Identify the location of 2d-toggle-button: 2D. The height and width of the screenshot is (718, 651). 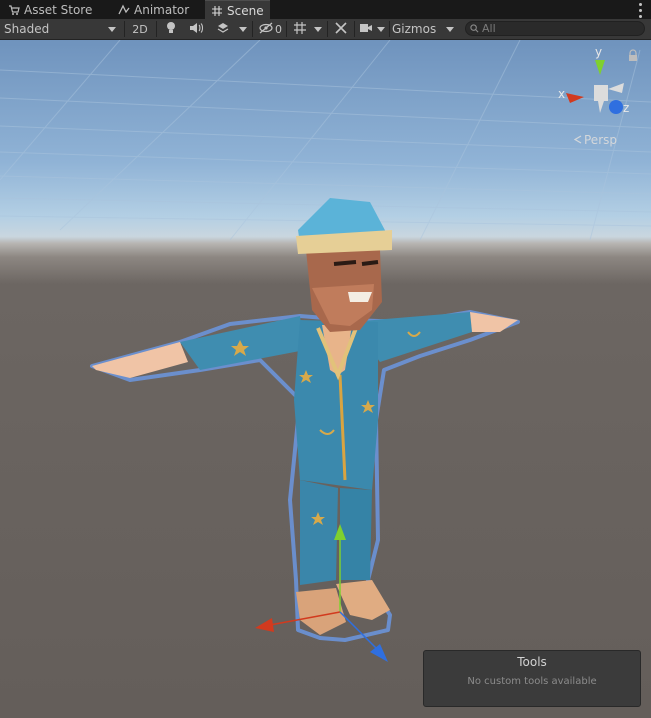
(140, 29).